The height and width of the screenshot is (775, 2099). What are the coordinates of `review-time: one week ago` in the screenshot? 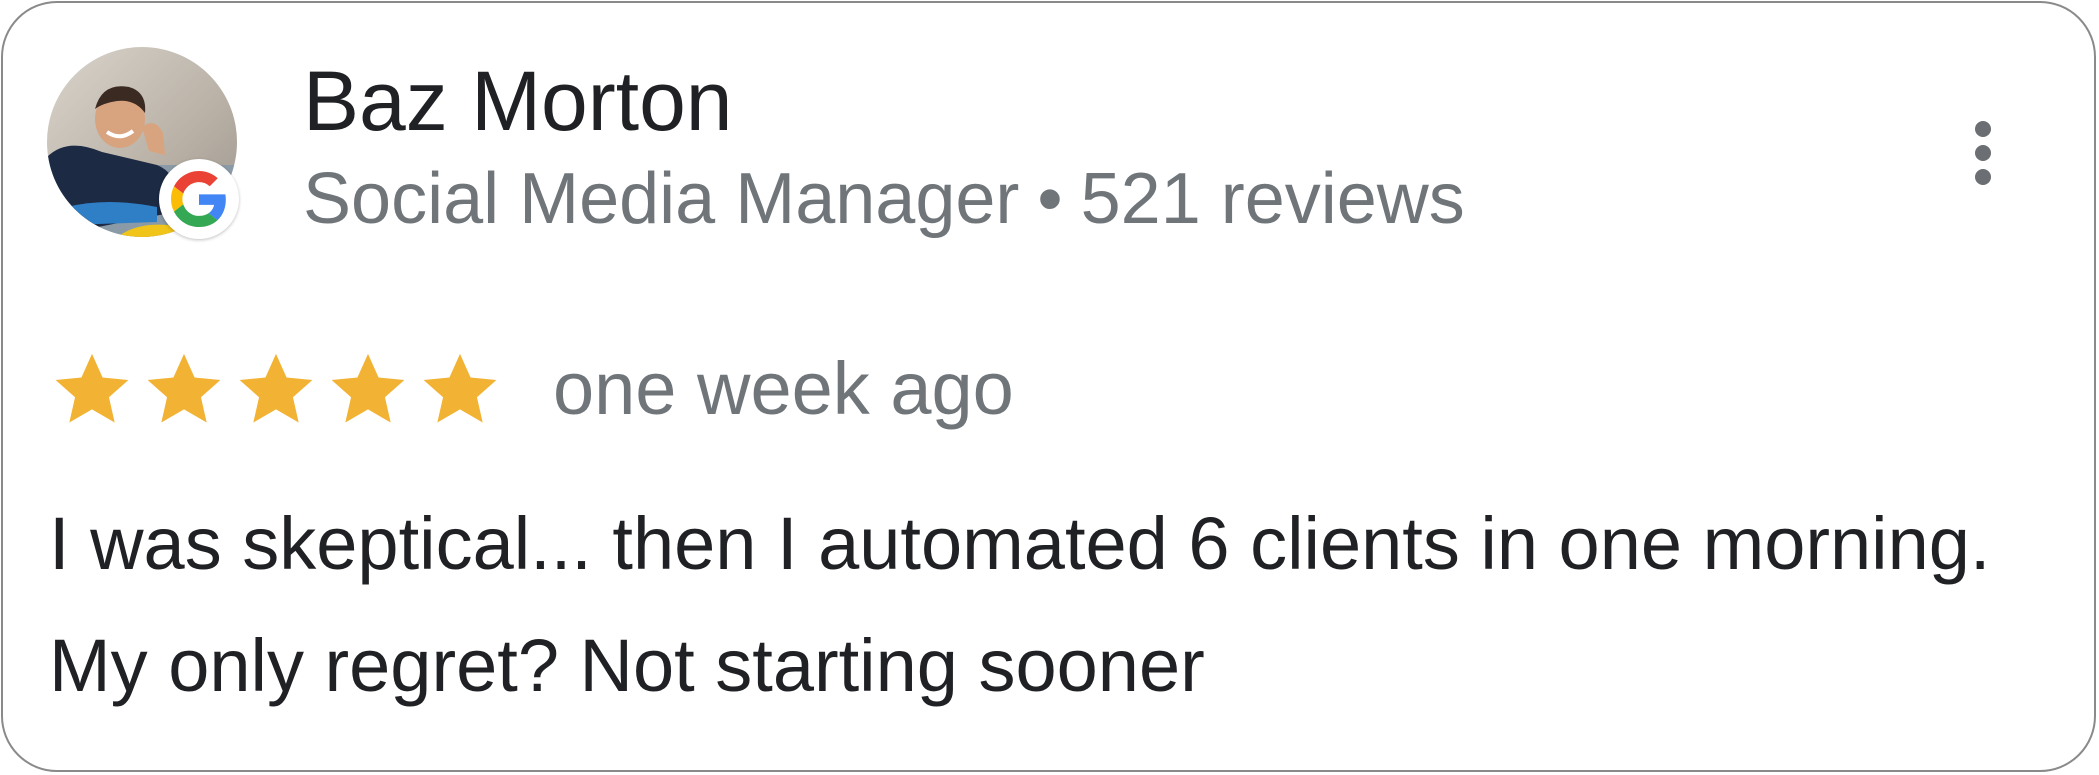 It's located at (783, 388).